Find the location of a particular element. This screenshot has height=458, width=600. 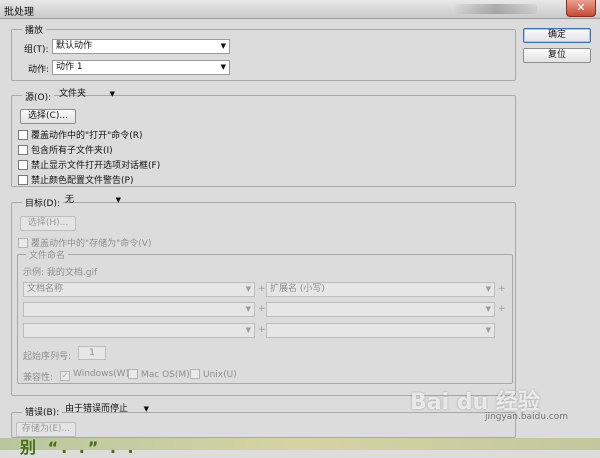

naming-field-1-value: 文档名称 is located at coordinates (45, 289).